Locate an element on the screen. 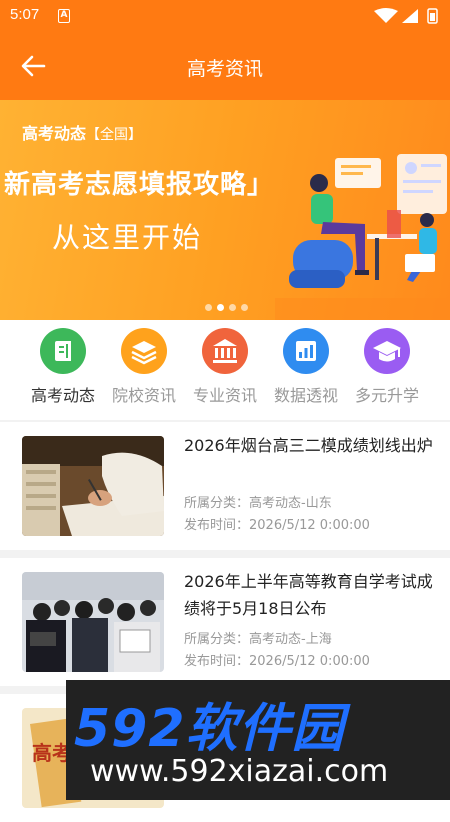  news-category: 所属分类：高考动态-山东 is located at coordinates (258, 503).